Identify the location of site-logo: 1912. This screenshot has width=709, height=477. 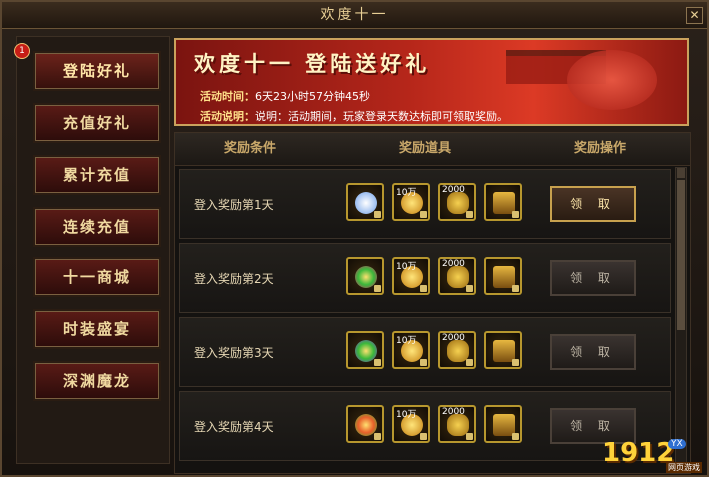
(638, 453).